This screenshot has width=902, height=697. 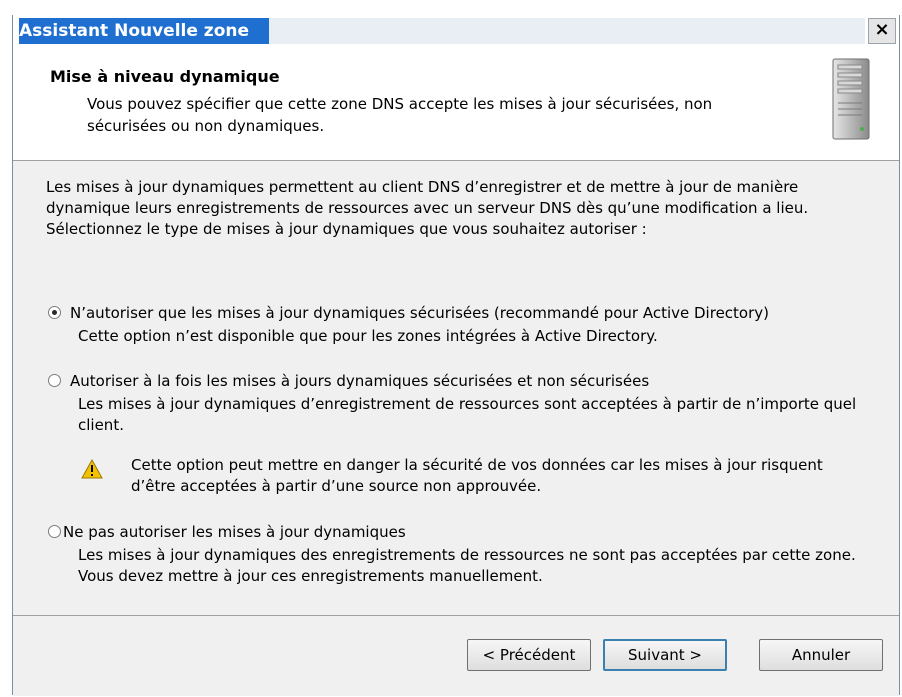 I want to click on radio-no-dynamic, so click(x=54, y=531).